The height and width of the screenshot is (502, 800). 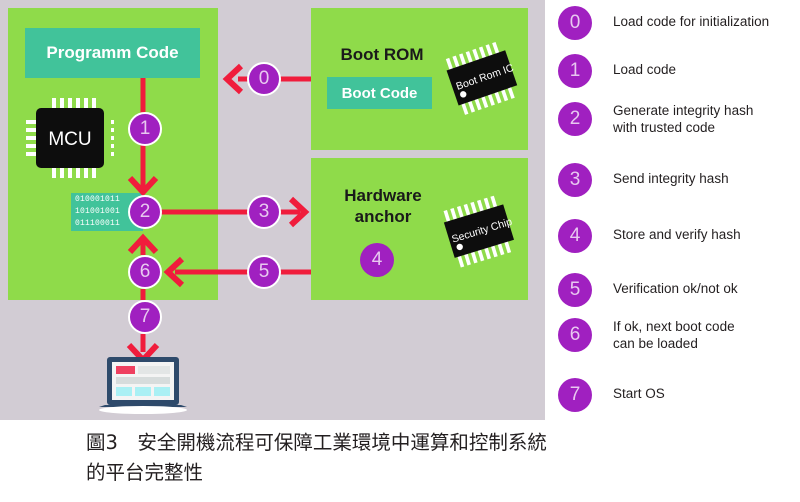 What do you see at coordinates (675, 288) in the screenshot?
I see `legend-label-5: Verification ok/not ok` at bounding box center [675, 288].